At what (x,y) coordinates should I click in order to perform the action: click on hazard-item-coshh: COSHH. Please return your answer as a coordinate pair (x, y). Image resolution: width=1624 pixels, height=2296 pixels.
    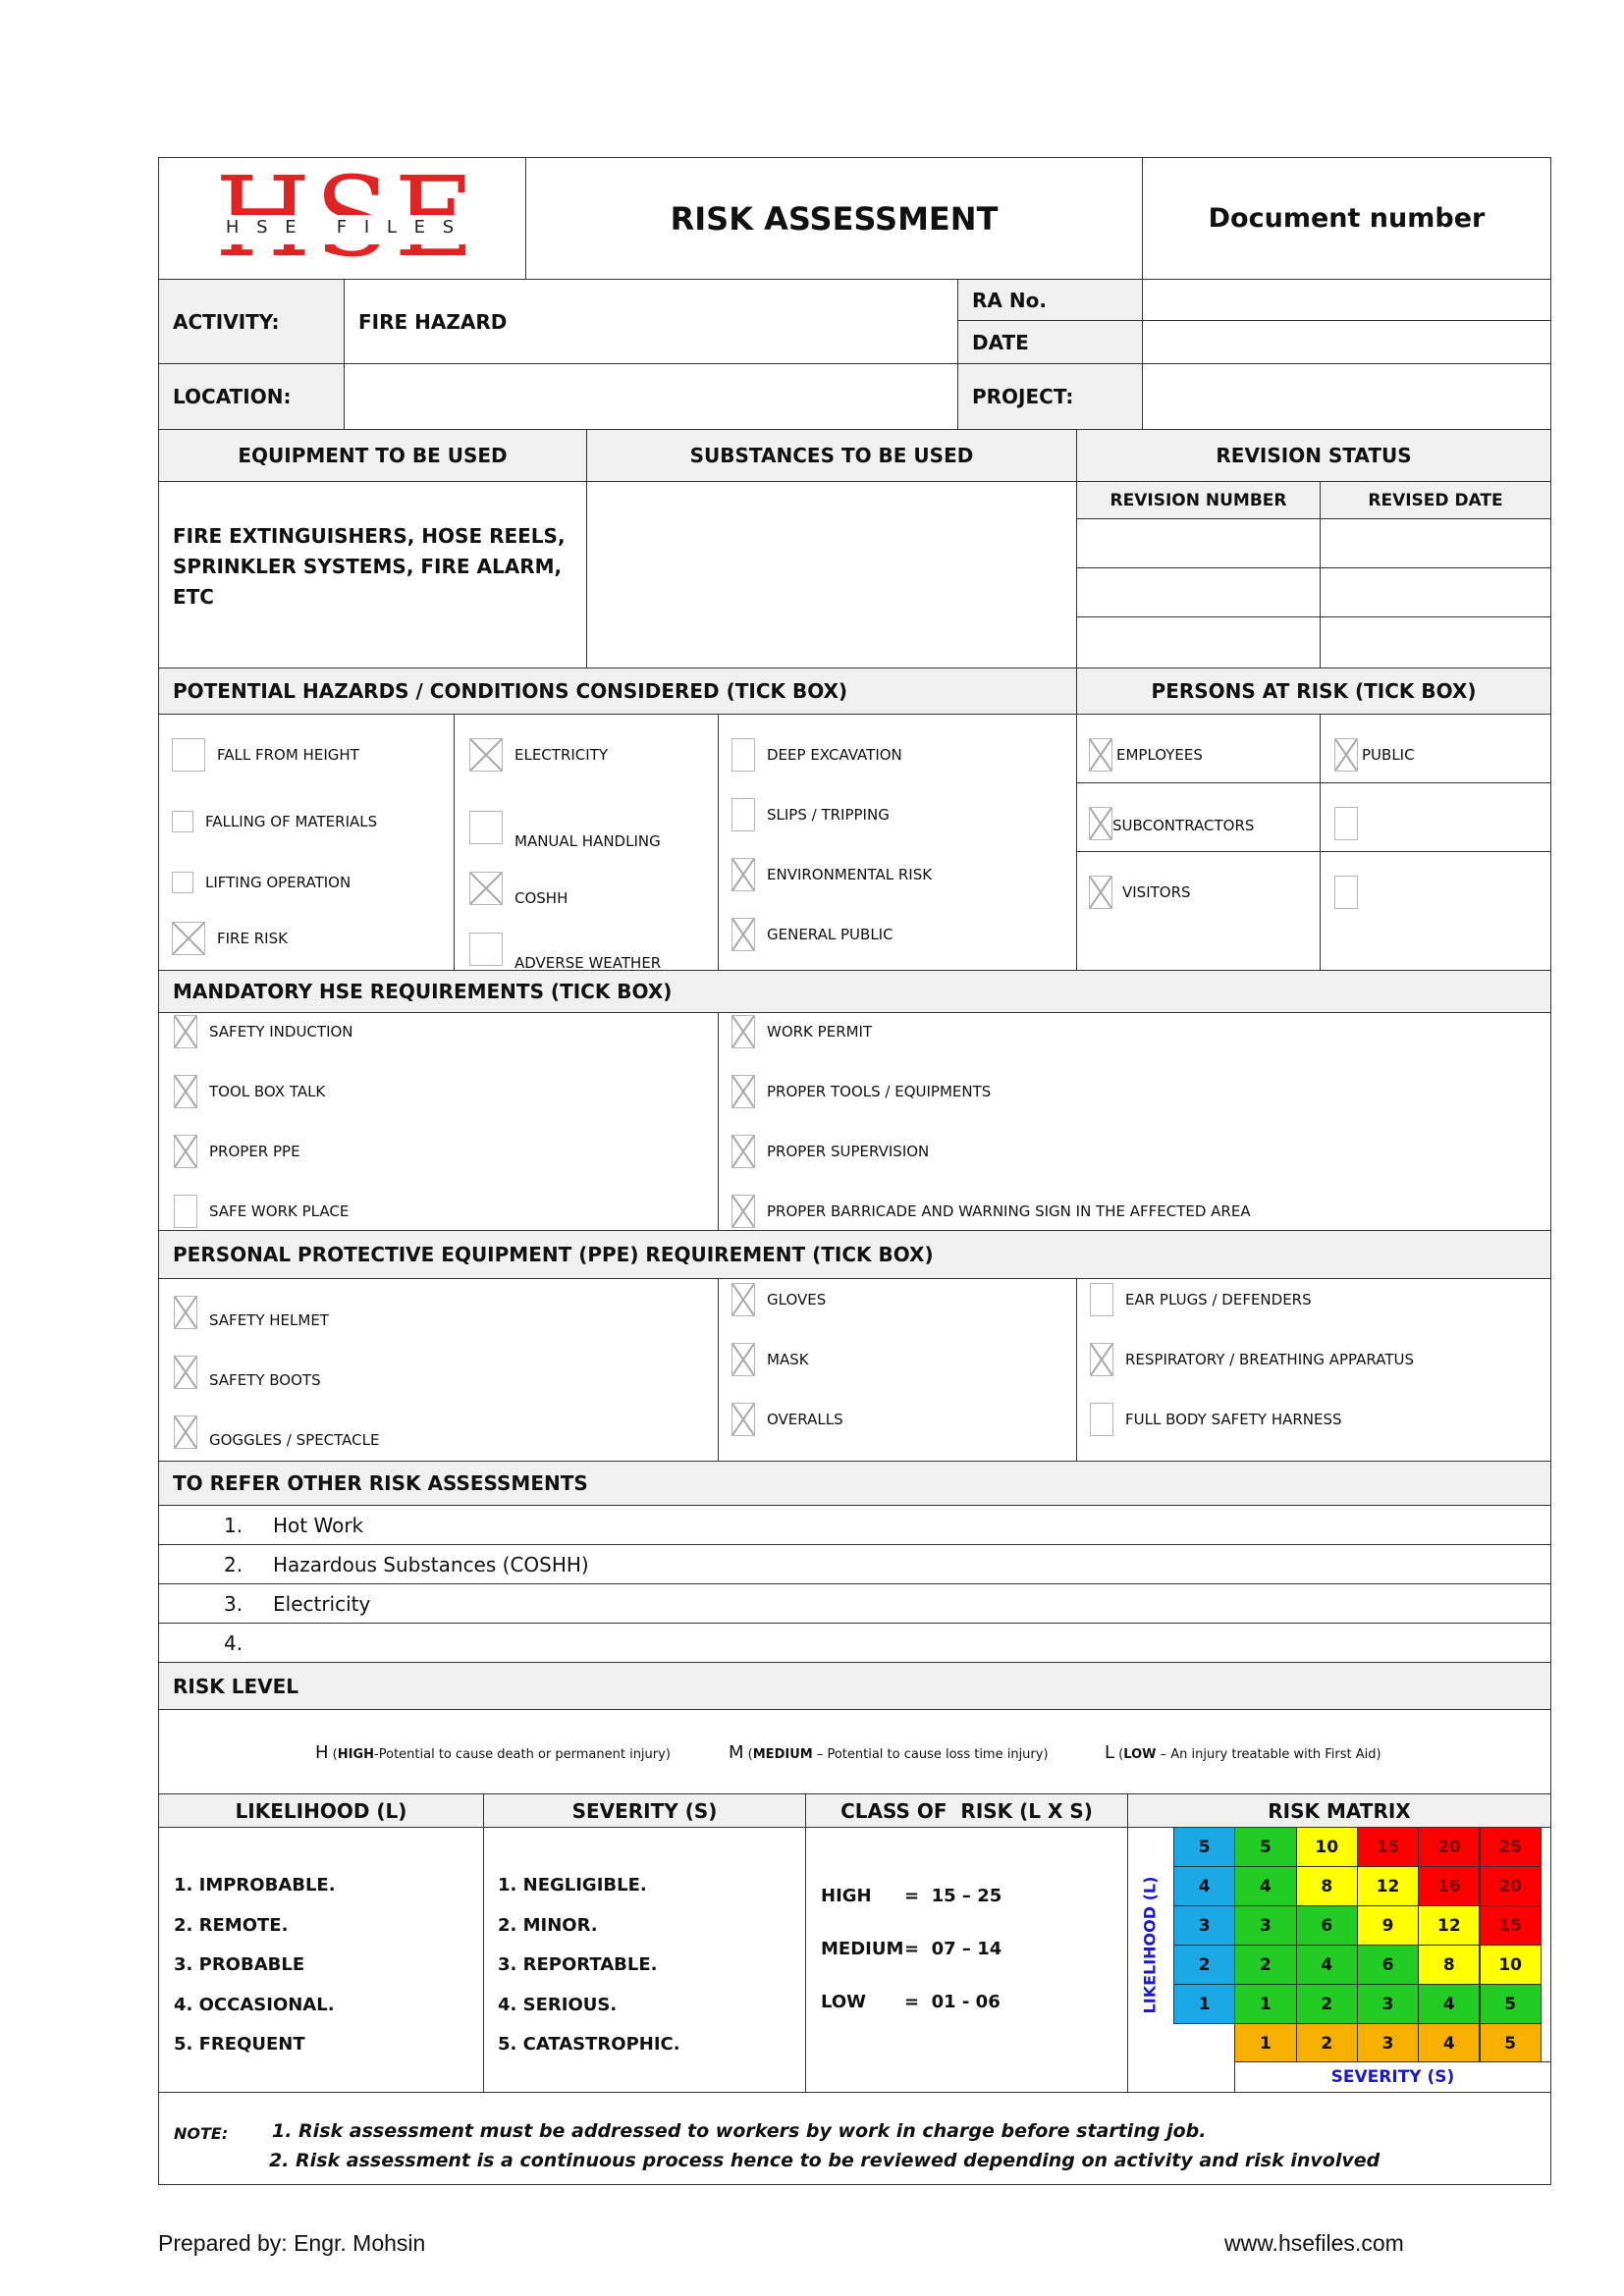
    Looking at the image, I should click on (518, 889).